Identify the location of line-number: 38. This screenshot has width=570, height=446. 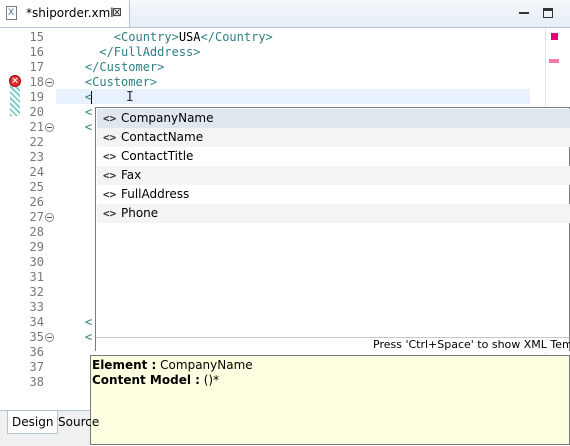
(36, 382).